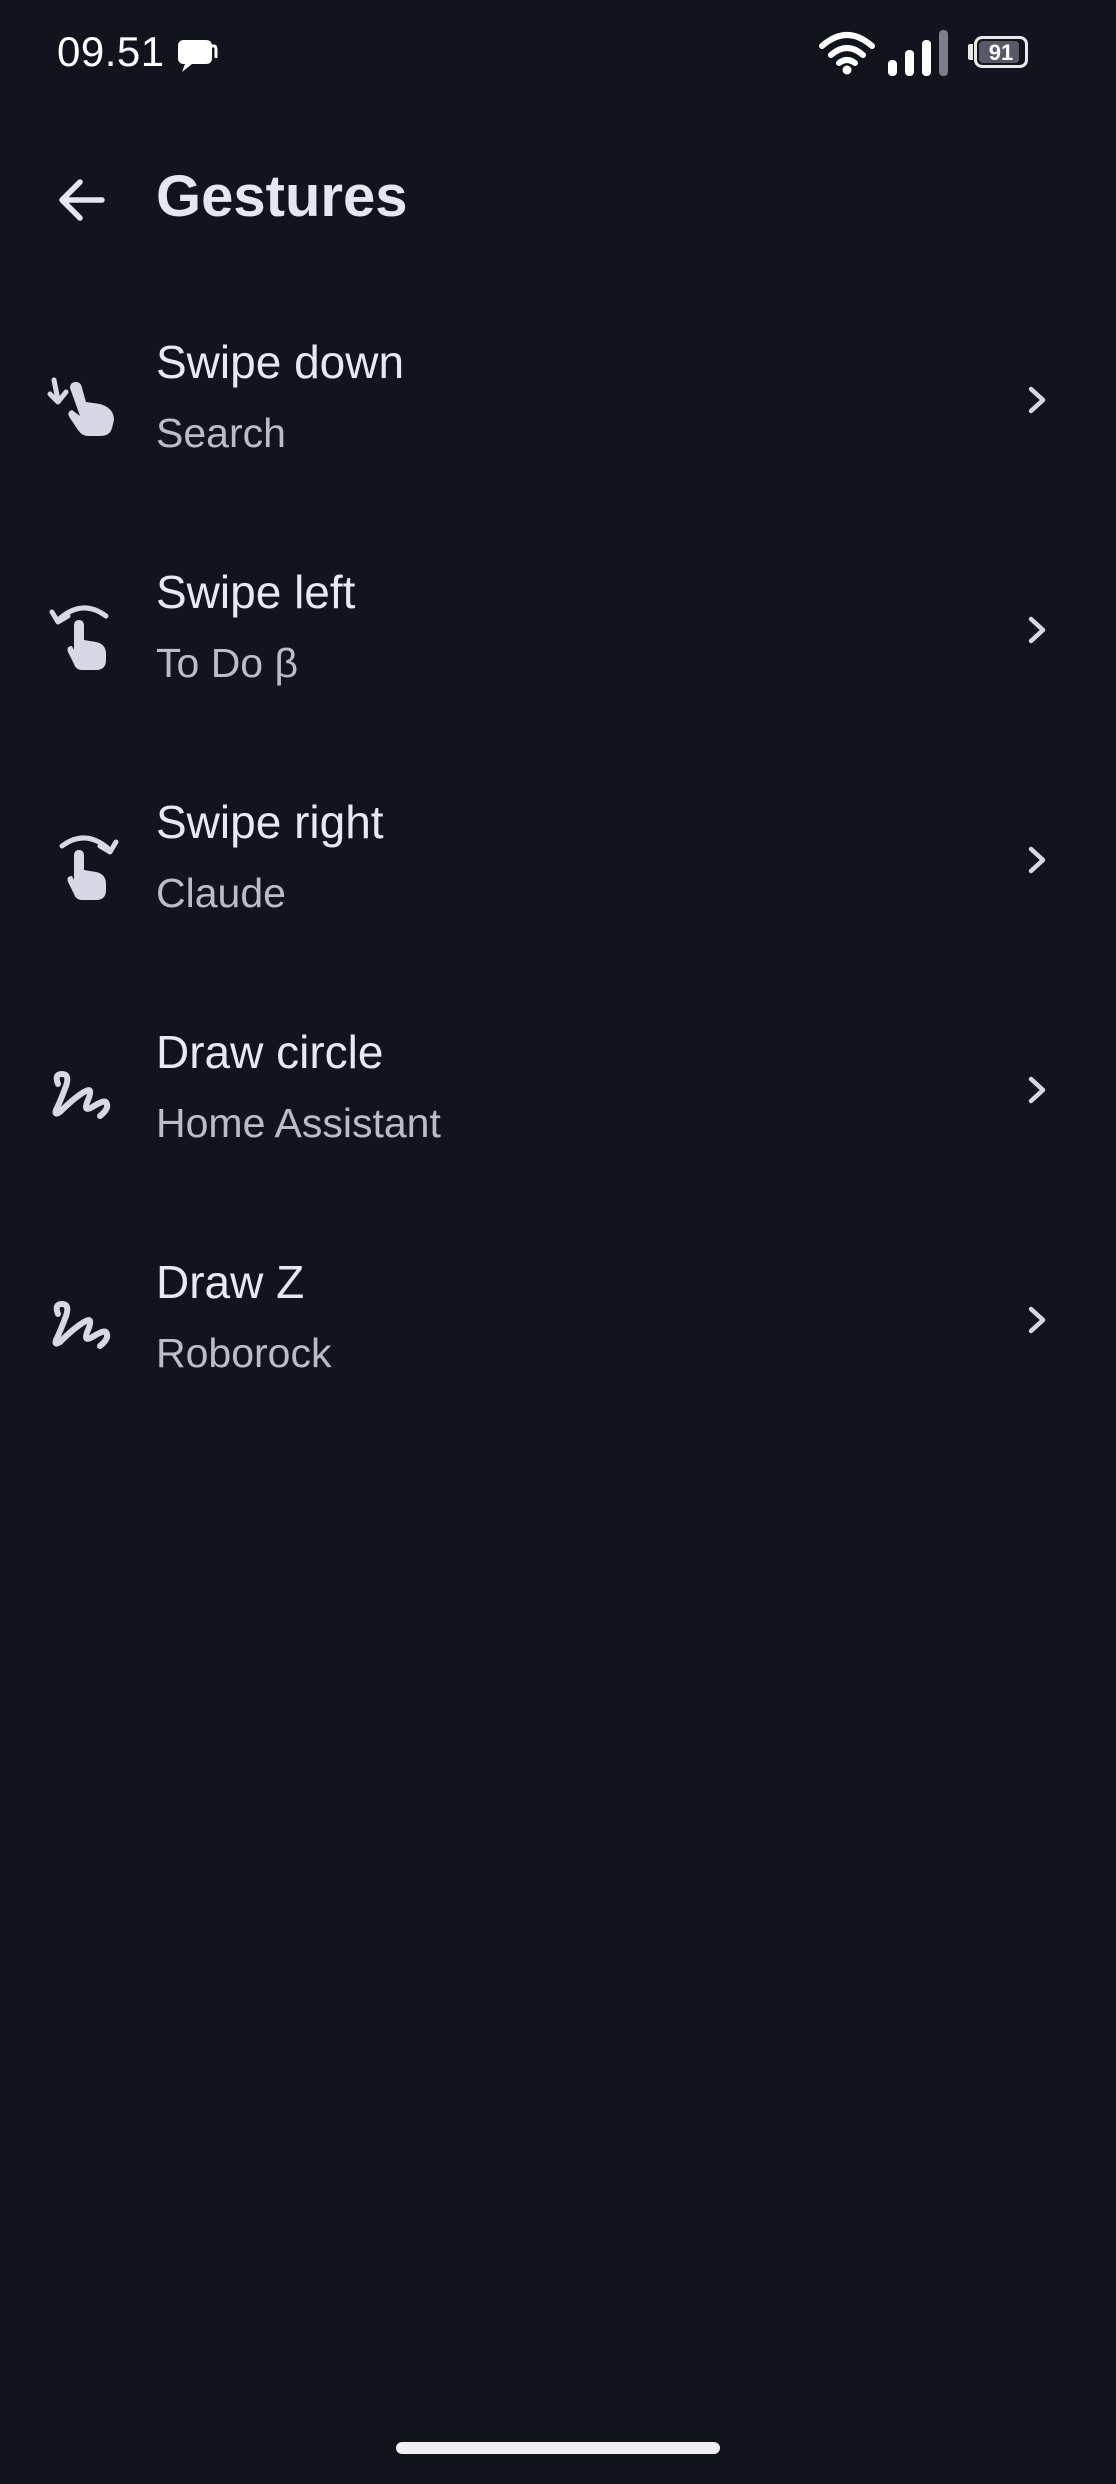 The width and height of the screenshot is (1116, 2484). I want to click on battery-level: 91, so click(1001, 52).